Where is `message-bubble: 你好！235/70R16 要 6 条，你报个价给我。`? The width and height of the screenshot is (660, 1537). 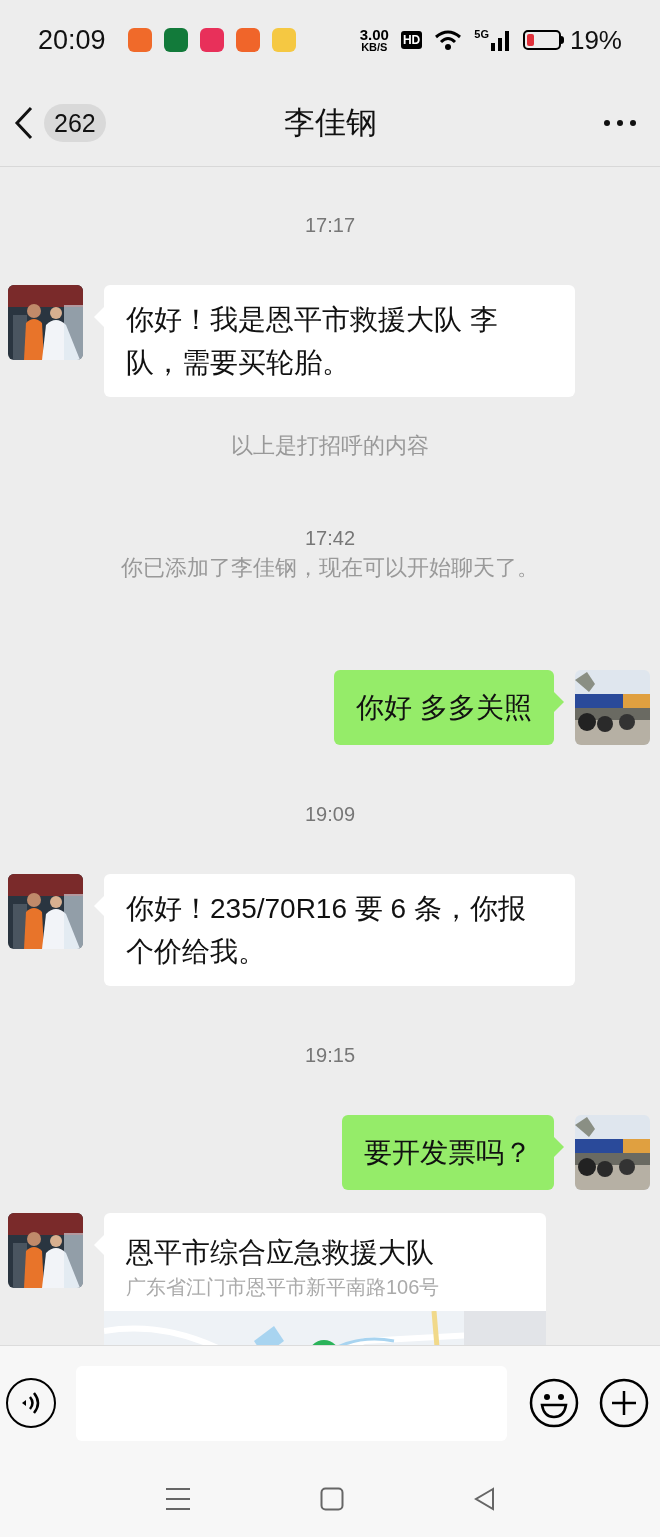
message-bubble: 你好！235/70R16 要 6 条，你报个价给我。 is located at coordinates (339, 930).